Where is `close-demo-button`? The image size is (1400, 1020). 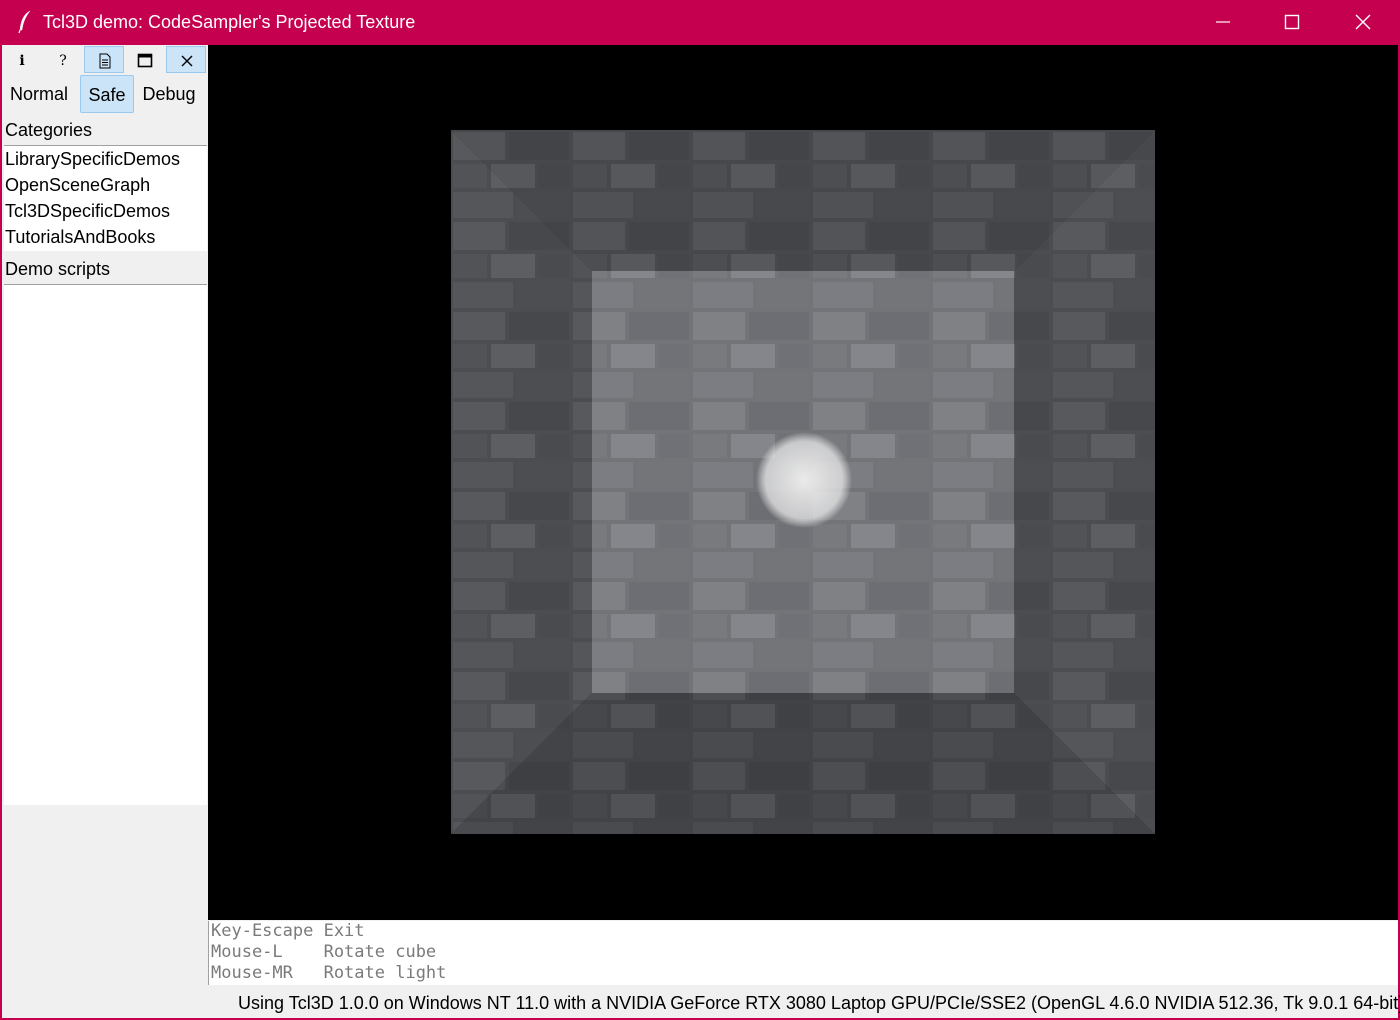 close-demo-button is located at coordinates (186, 59).